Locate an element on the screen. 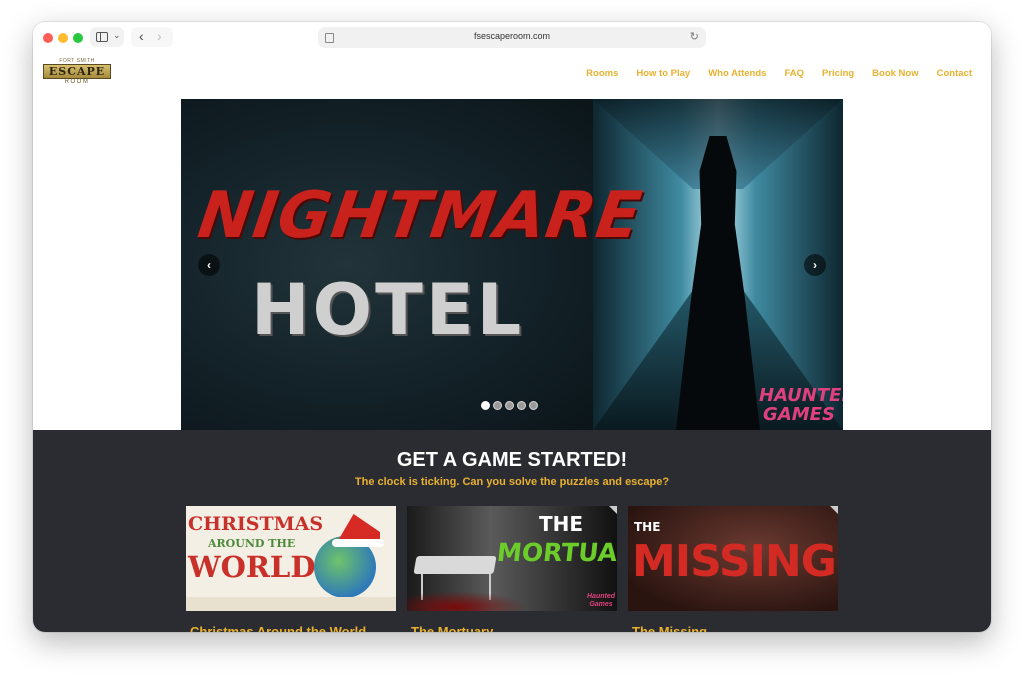 This screenshot has height=675, width=1024. reload-icon: ↻ is located at coordinates (694, 36).